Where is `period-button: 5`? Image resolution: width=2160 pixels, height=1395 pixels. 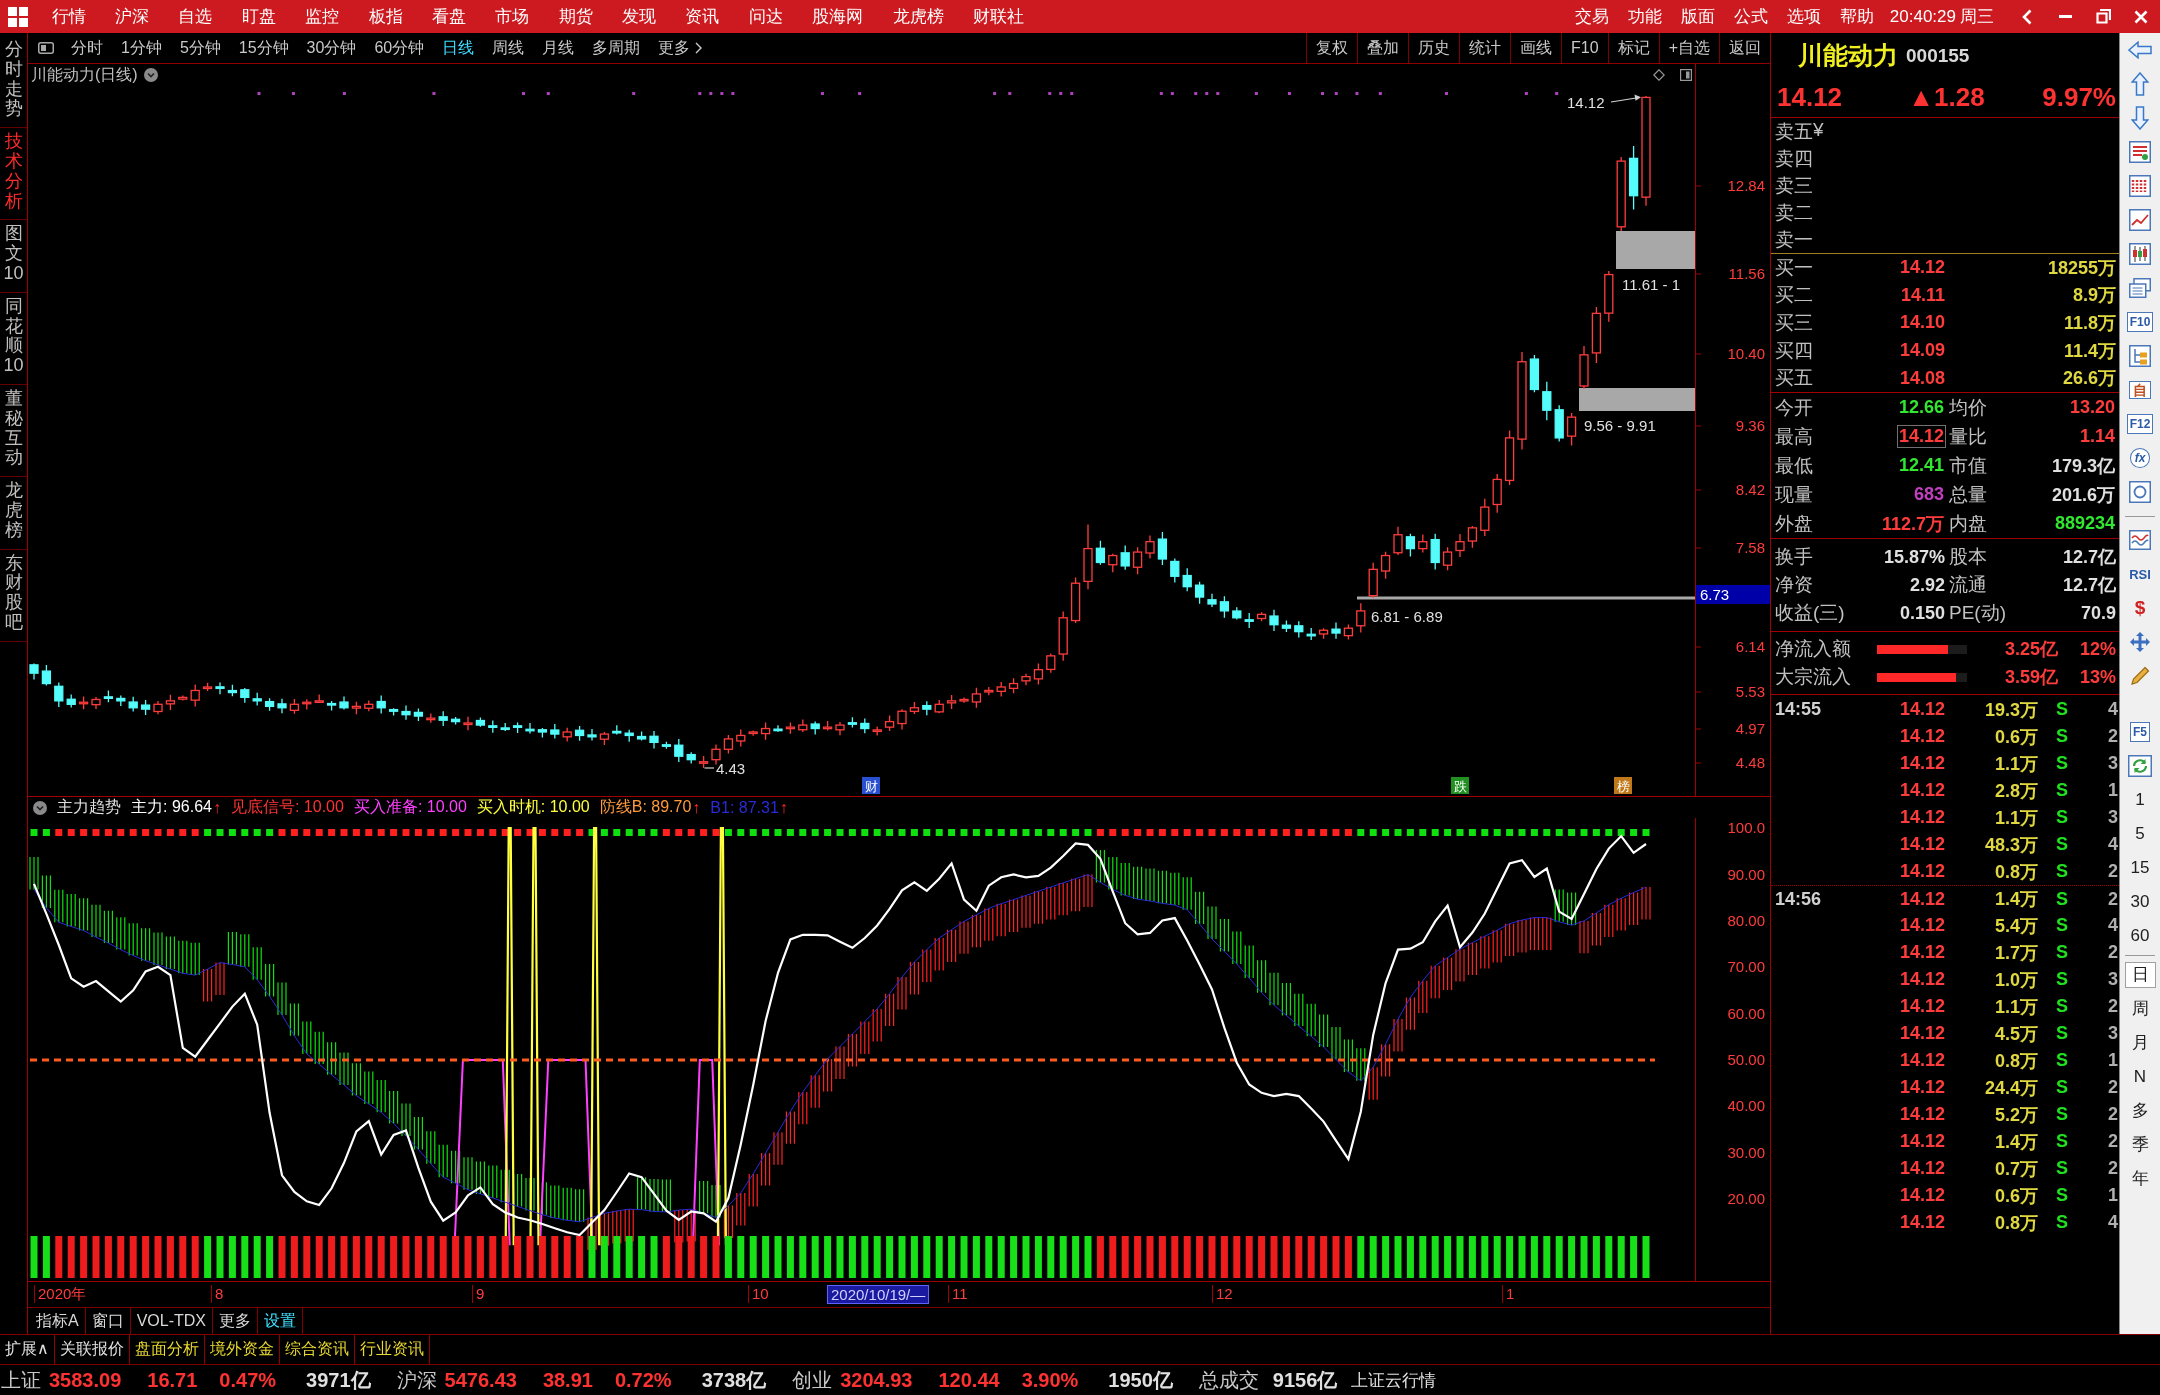 period-button: 5 is located at coordinates (2140, 834).